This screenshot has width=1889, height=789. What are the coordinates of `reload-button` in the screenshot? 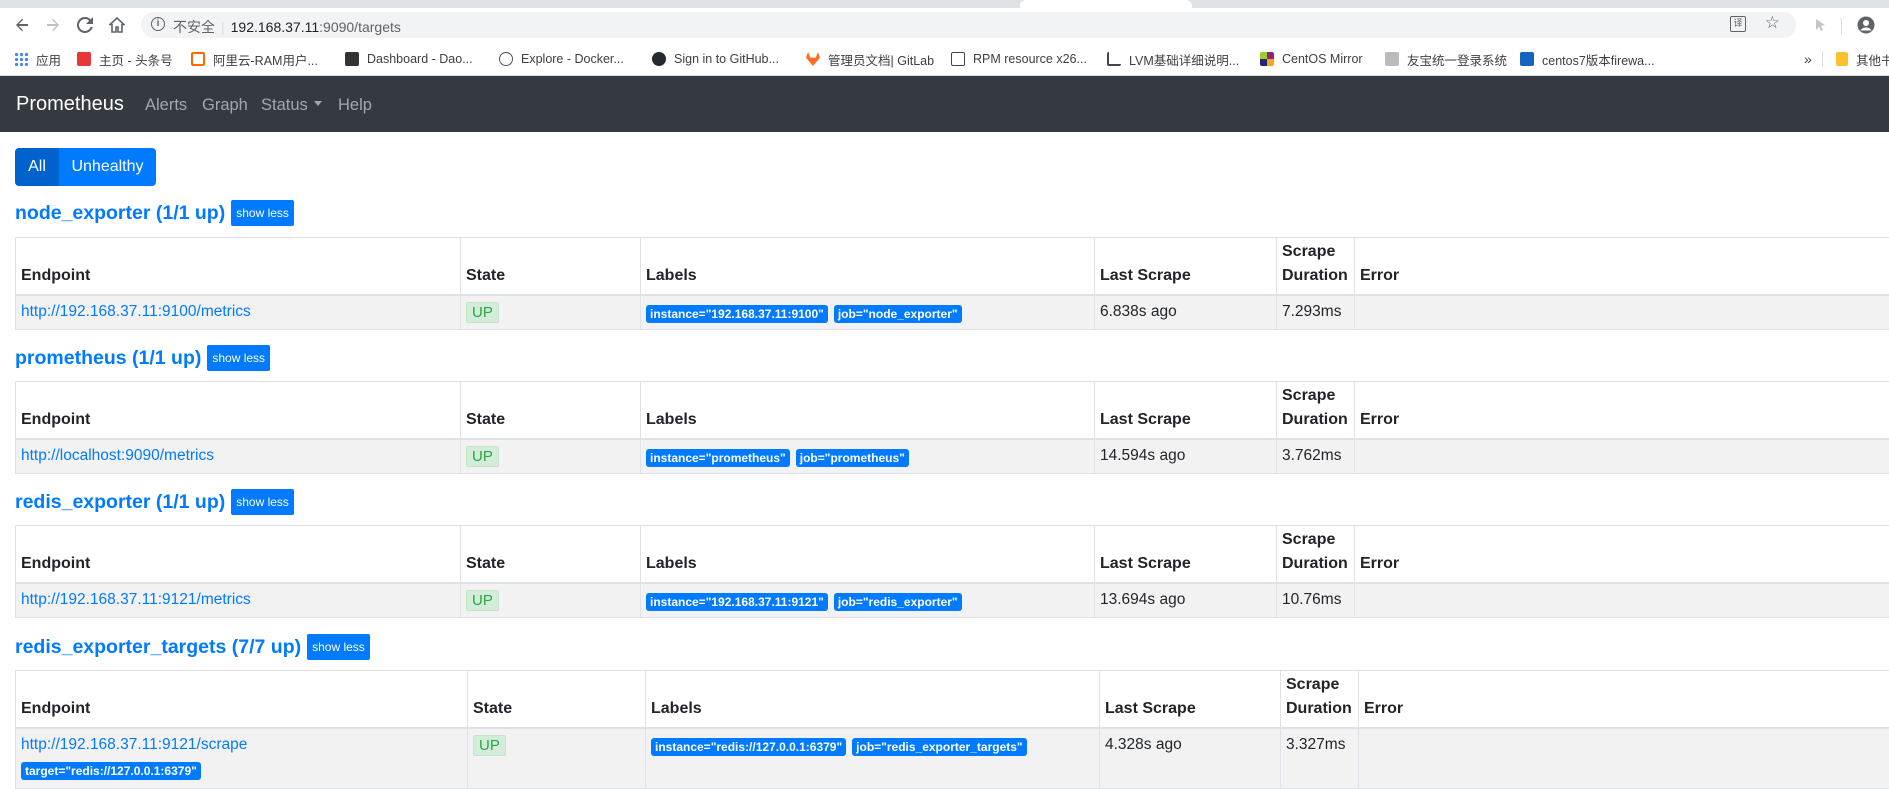 It's located at (85, 25).